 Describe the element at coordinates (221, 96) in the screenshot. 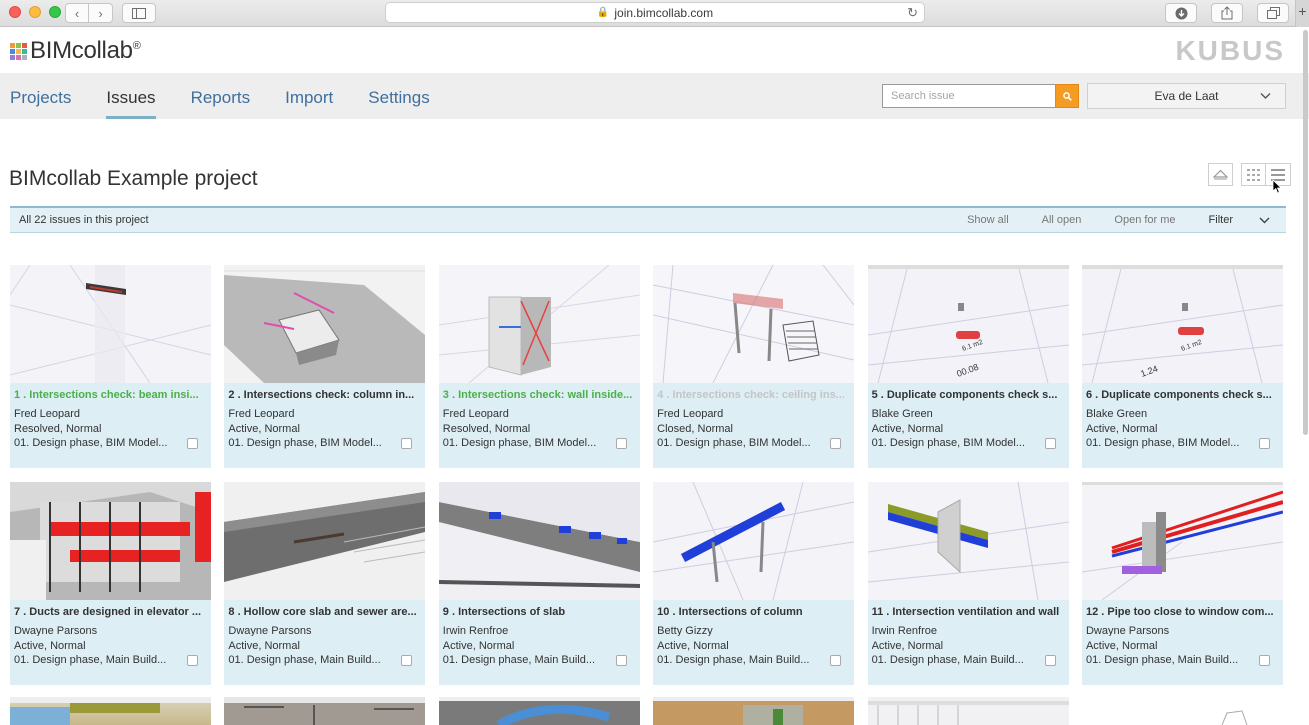

I see `nav-tab-reports: Reports` at that location.